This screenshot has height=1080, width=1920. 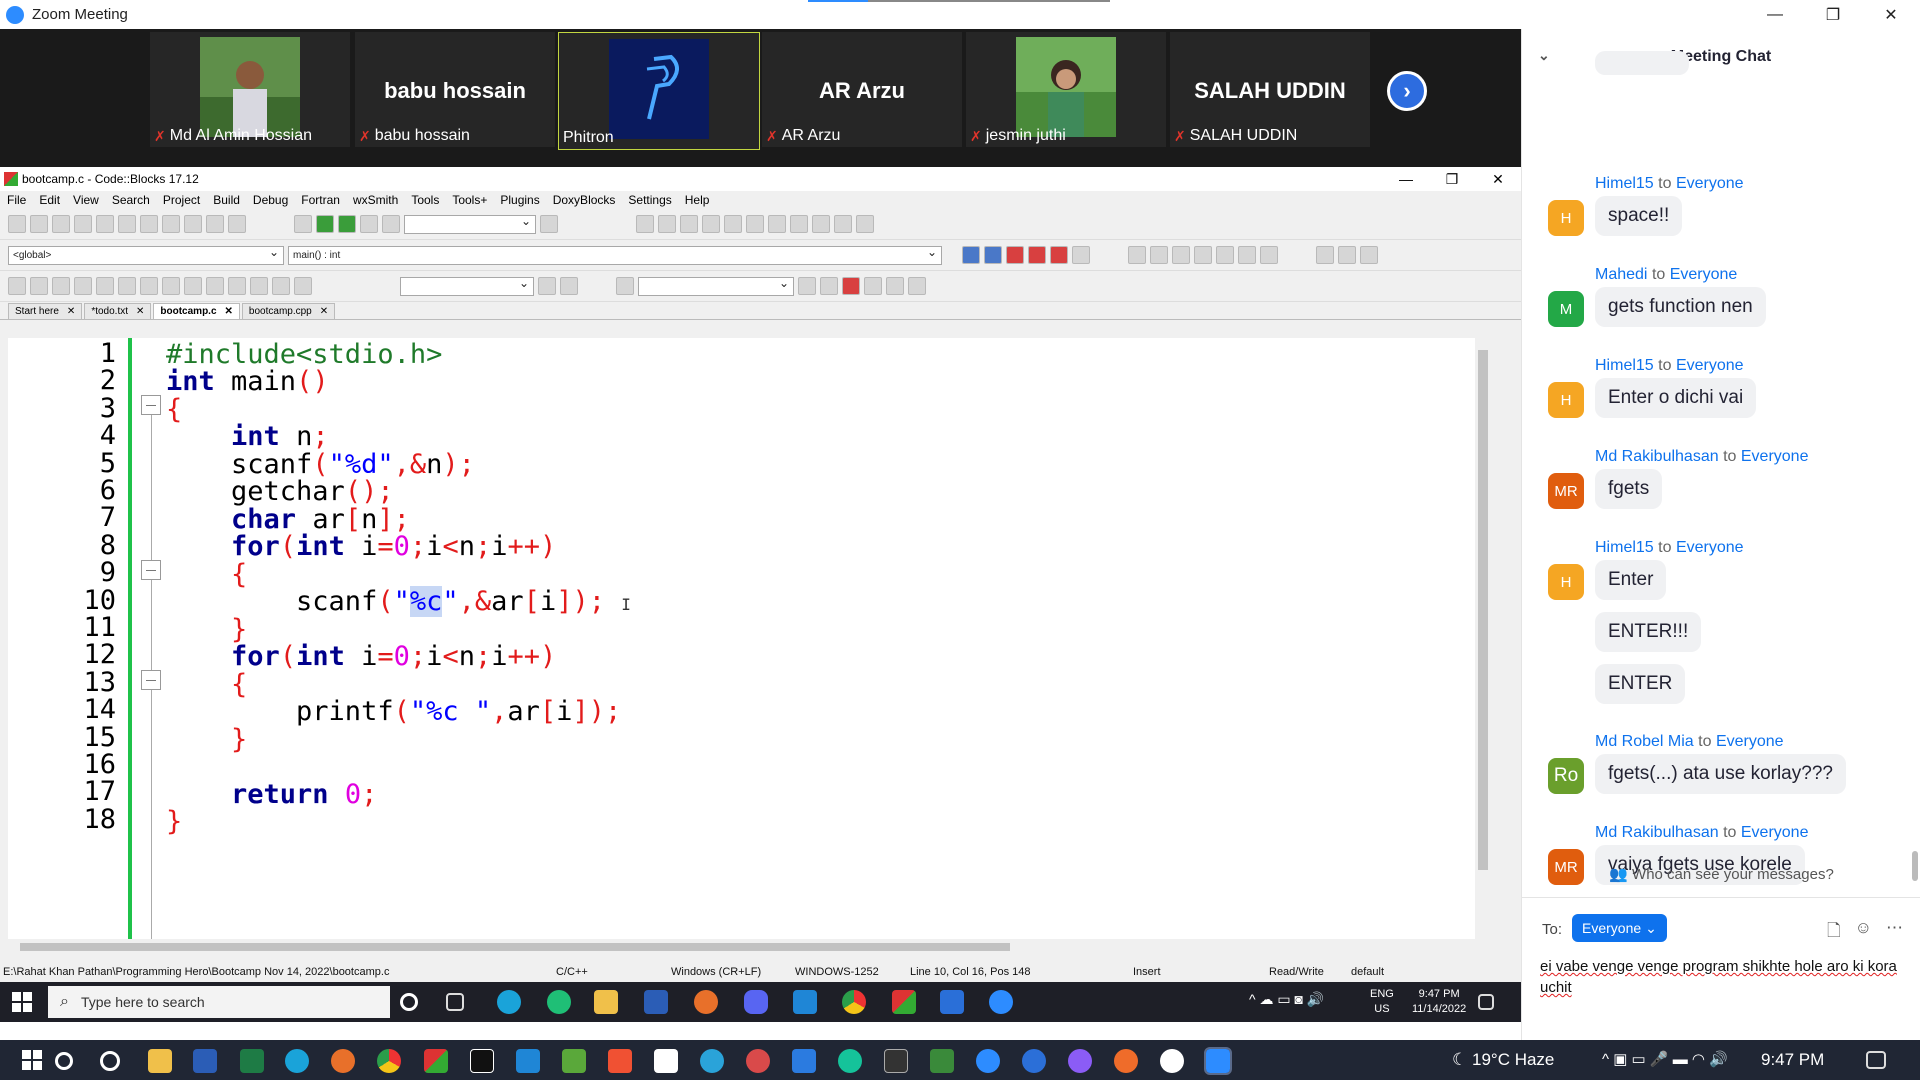 I want to click on notion-icon, so click(x=666, y=1061).